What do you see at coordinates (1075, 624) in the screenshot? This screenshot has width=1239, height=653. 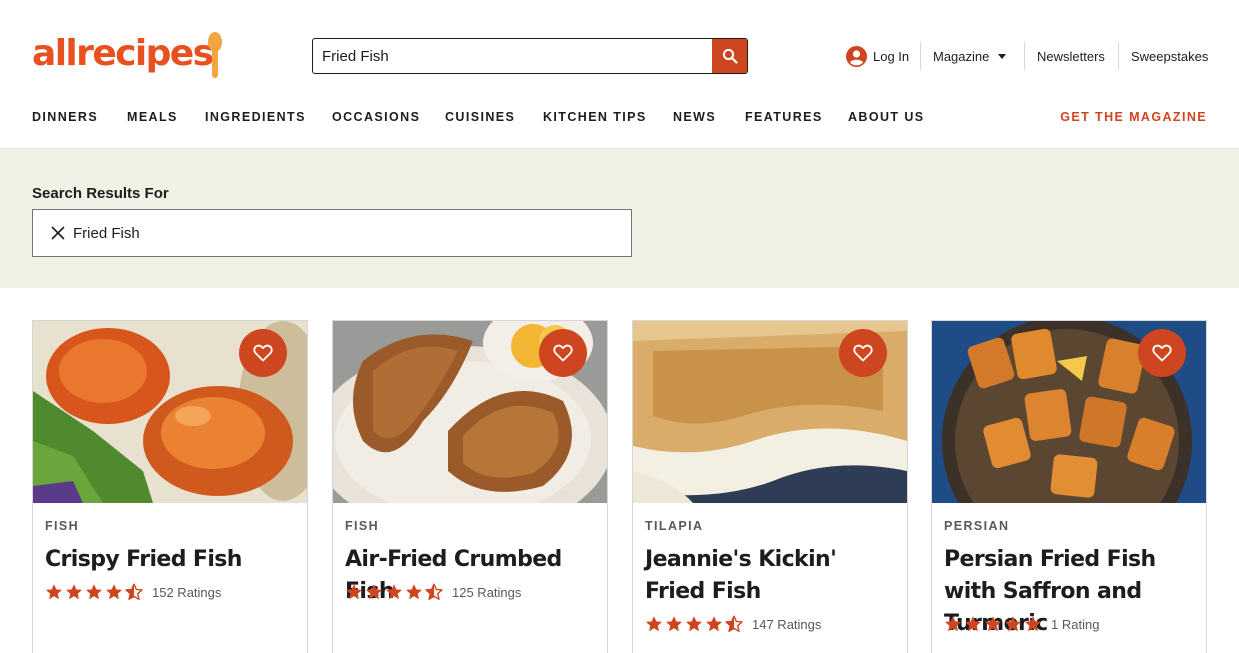 I see `ratings-count: 1 Rating` at bounding box center [1075, 624].